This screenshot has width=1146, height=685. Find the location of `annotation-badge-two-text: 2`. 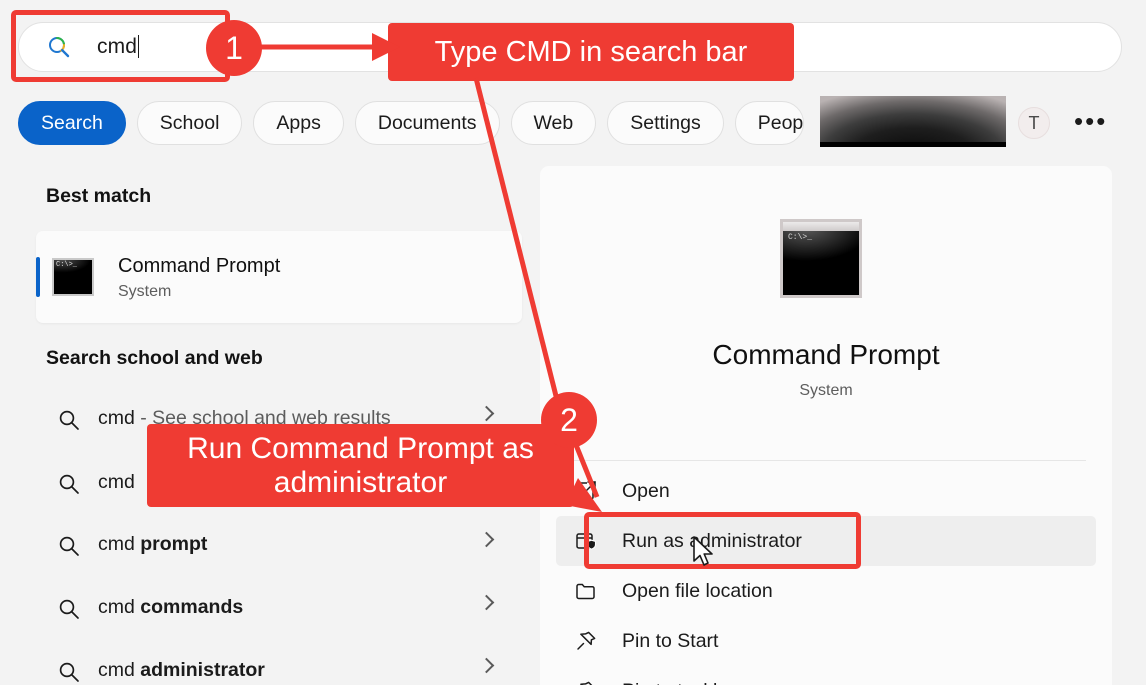

annotation-badge-two-text: 2 is located at coordinates (569, 419).